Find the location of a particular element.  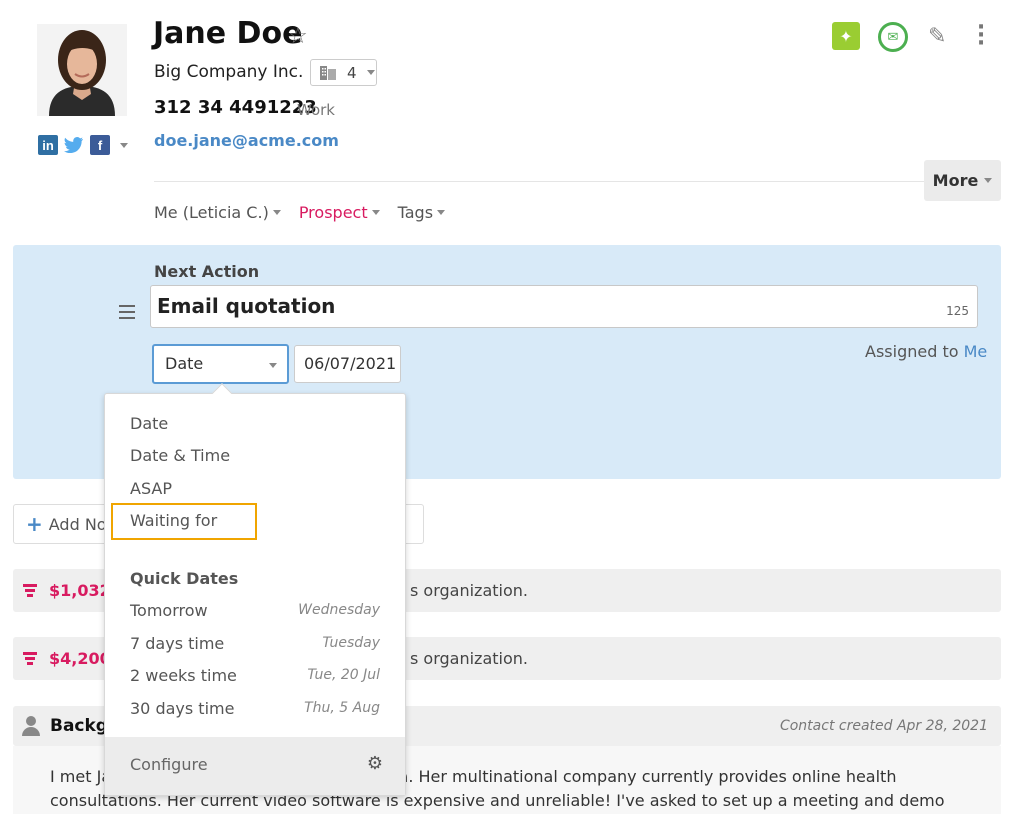

phone-type: Work is located at coordinates (316, 110).